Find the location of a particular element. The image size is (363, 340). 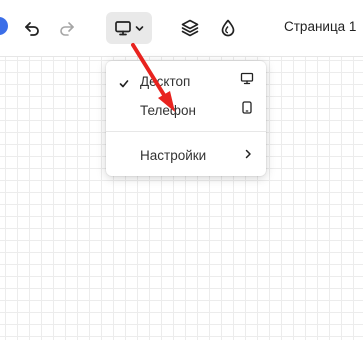

device-dropdown-menu: Десктоп Телефон Настройки is located at coordinates (186, 118).